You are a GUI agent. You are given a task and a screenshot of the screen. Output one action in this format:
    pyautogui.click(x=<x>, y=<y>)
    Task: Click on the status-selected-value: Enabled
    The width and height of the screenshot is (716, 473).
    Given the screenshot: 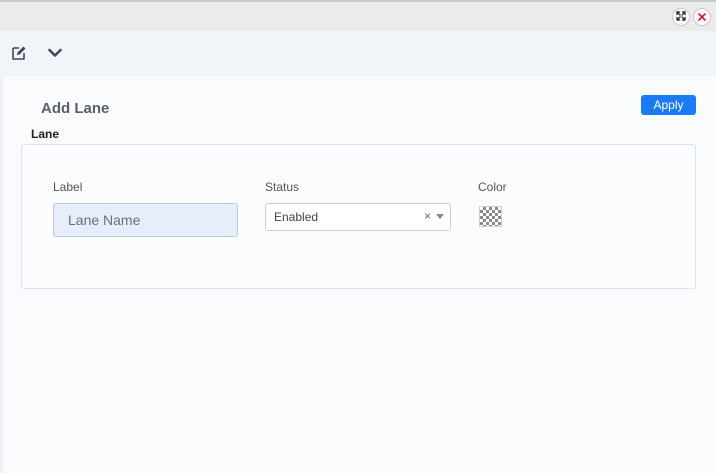 What is the action you would take?
    pyautogui.click(x=296, y=217)
    